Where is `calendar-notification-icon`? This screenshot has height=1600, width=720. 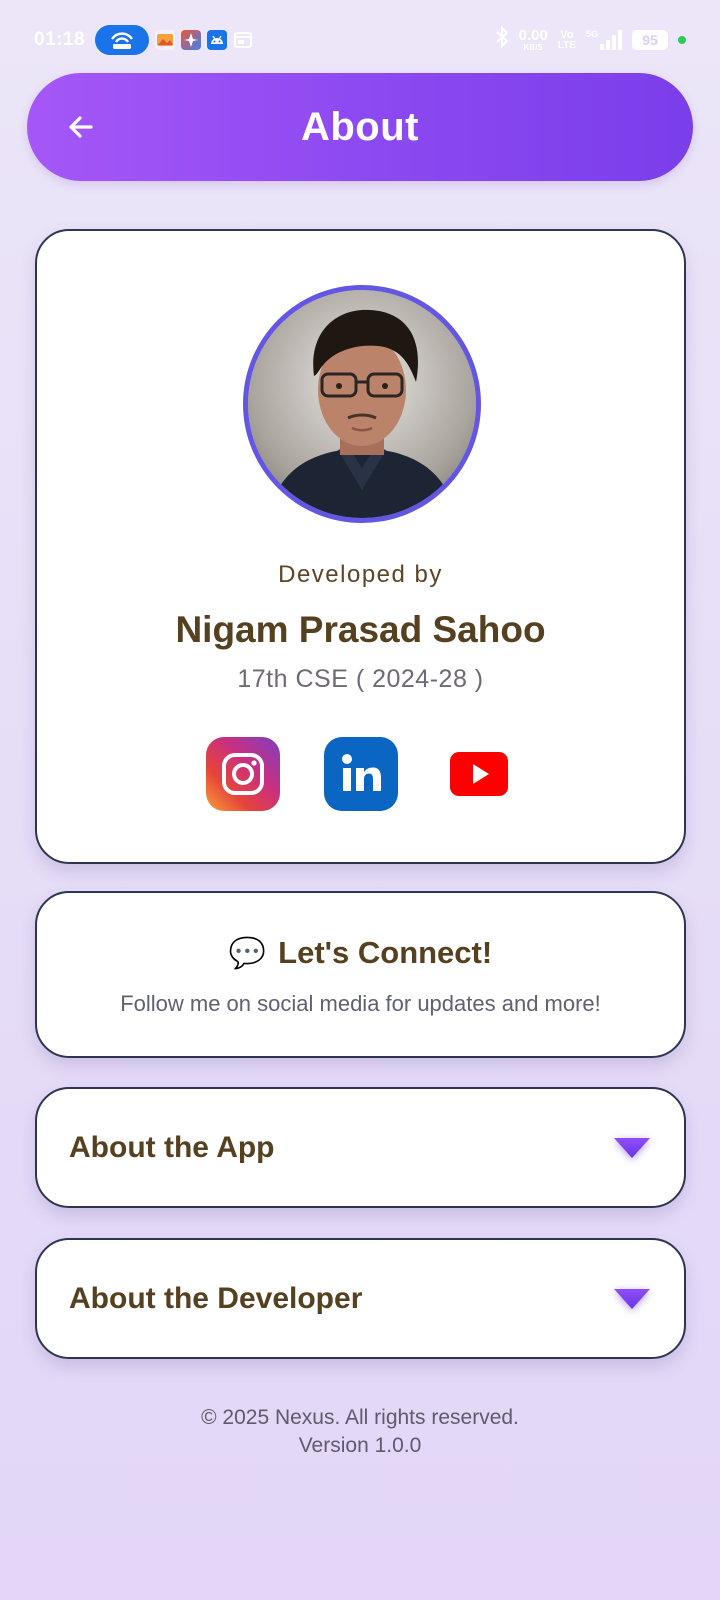
calendar-notification-icon is located at coordinates (243, 40).